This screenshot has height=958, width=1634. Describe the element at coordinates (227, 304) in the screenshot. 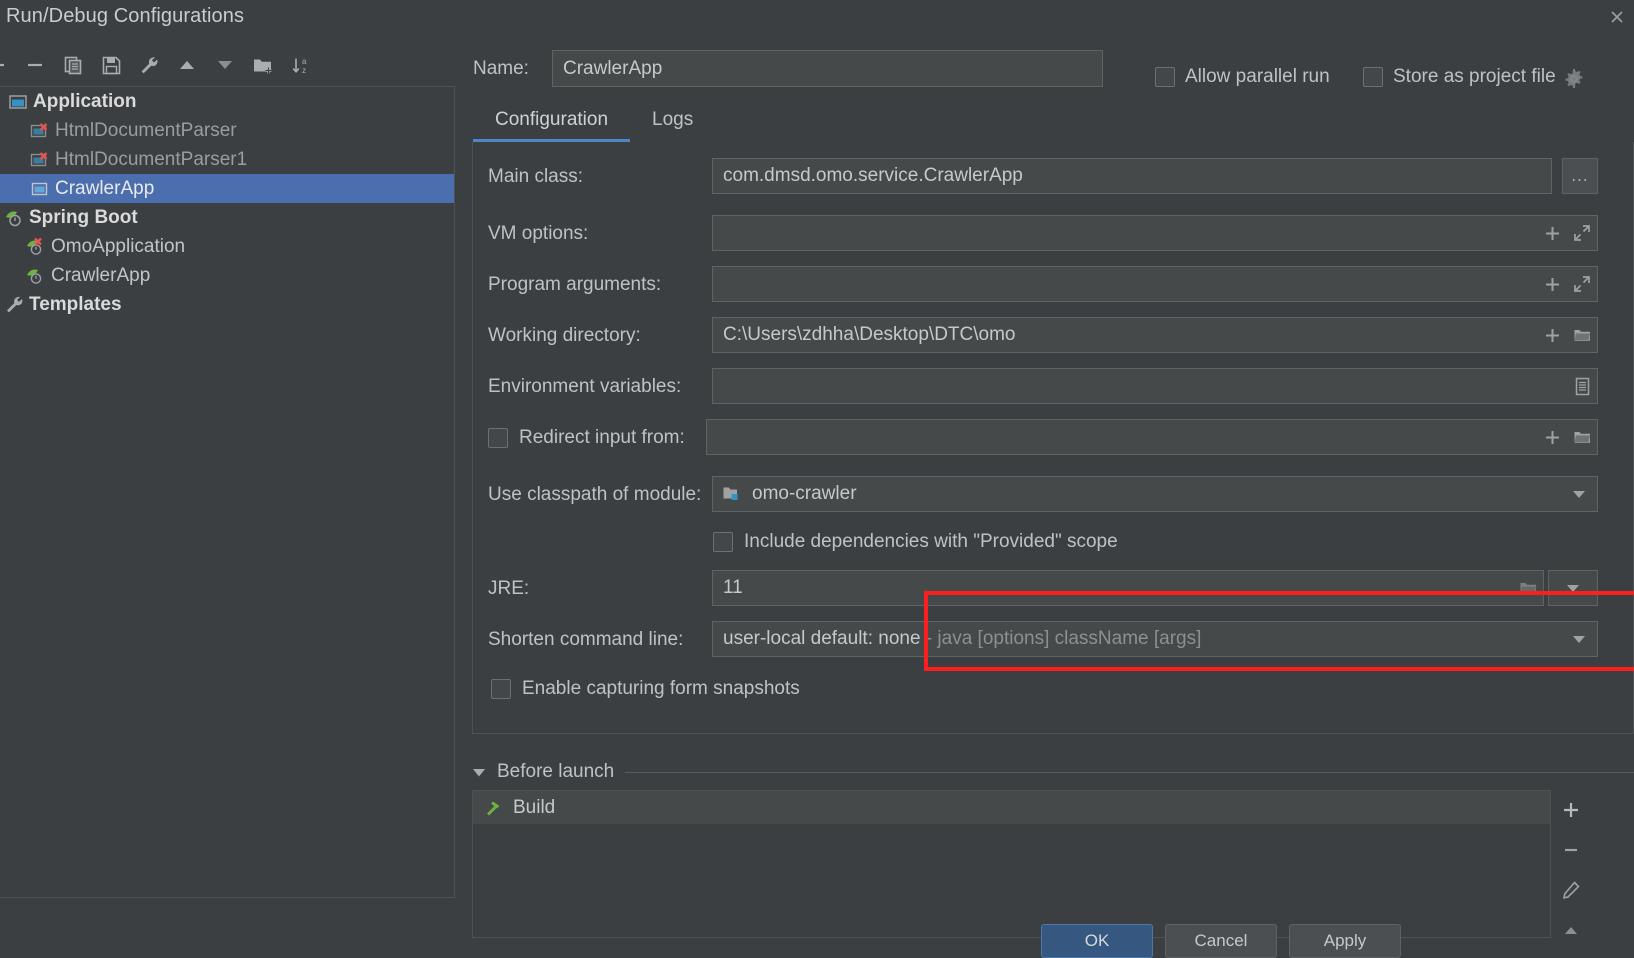

I see `tree-group-templates: Templates` at that location.